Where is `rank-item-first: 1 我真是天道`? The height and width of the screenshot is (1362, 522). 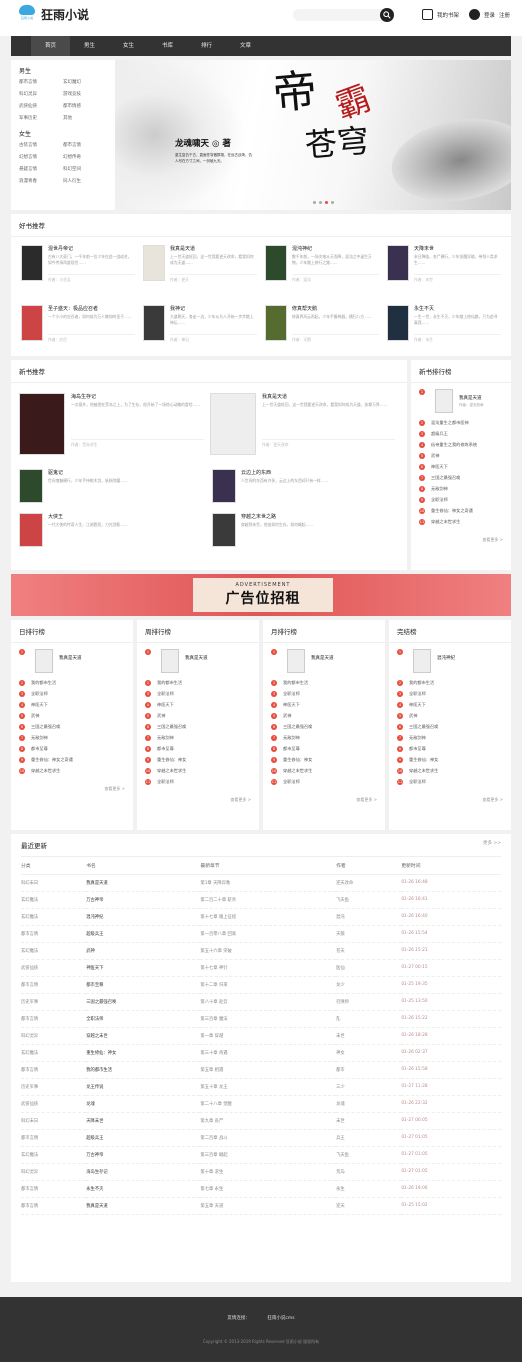 rank-item-first: 1 我真是天道 is located at coordinates (72, 663).